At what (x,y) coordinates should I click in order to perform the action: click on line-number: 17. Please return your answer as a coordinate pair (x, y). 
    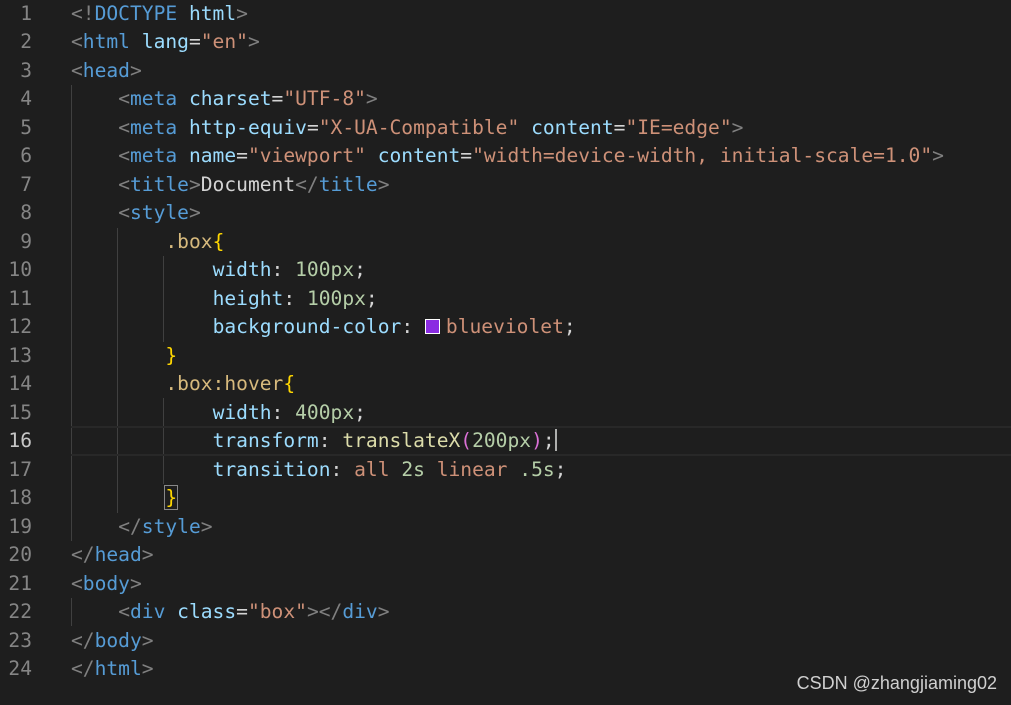
    Looking at the image, I should click on (20, 469).